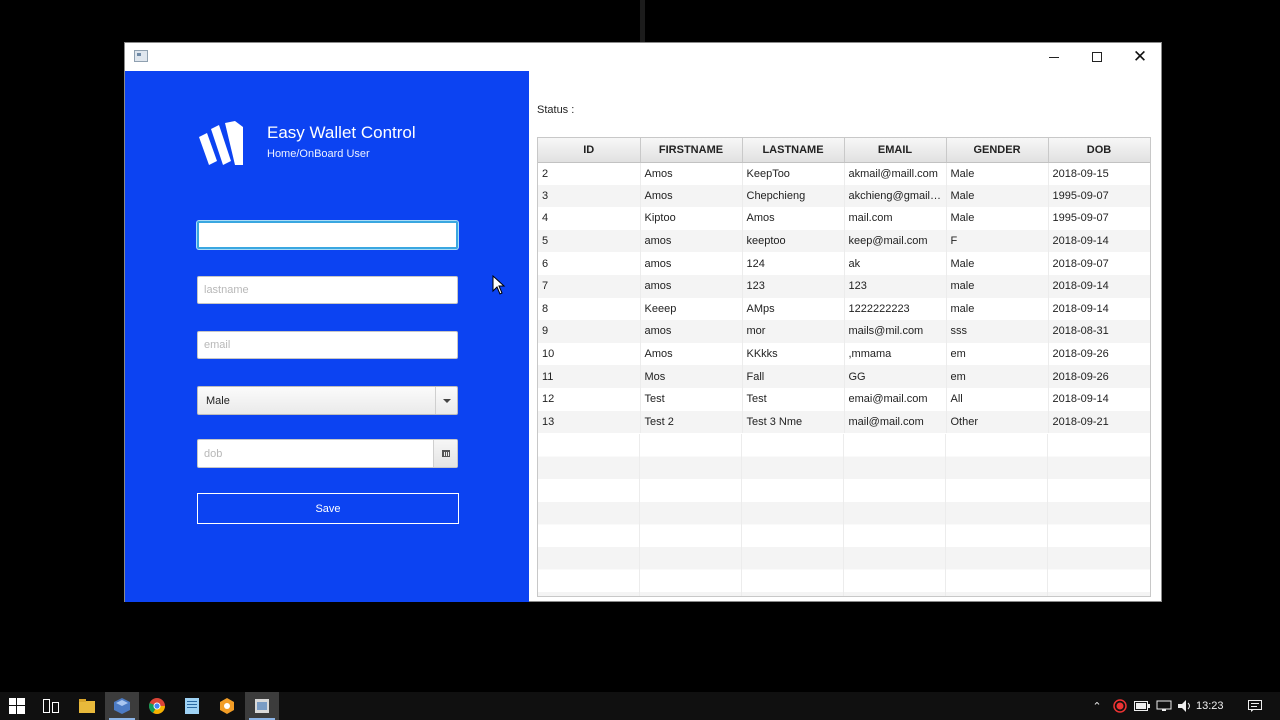 The width and height of the screenshot is (1280, 720). What do you see at coordinates (499, 285) in the screenshot?
I see `mouse-cursor-icon` at bounding box center [499, 285].